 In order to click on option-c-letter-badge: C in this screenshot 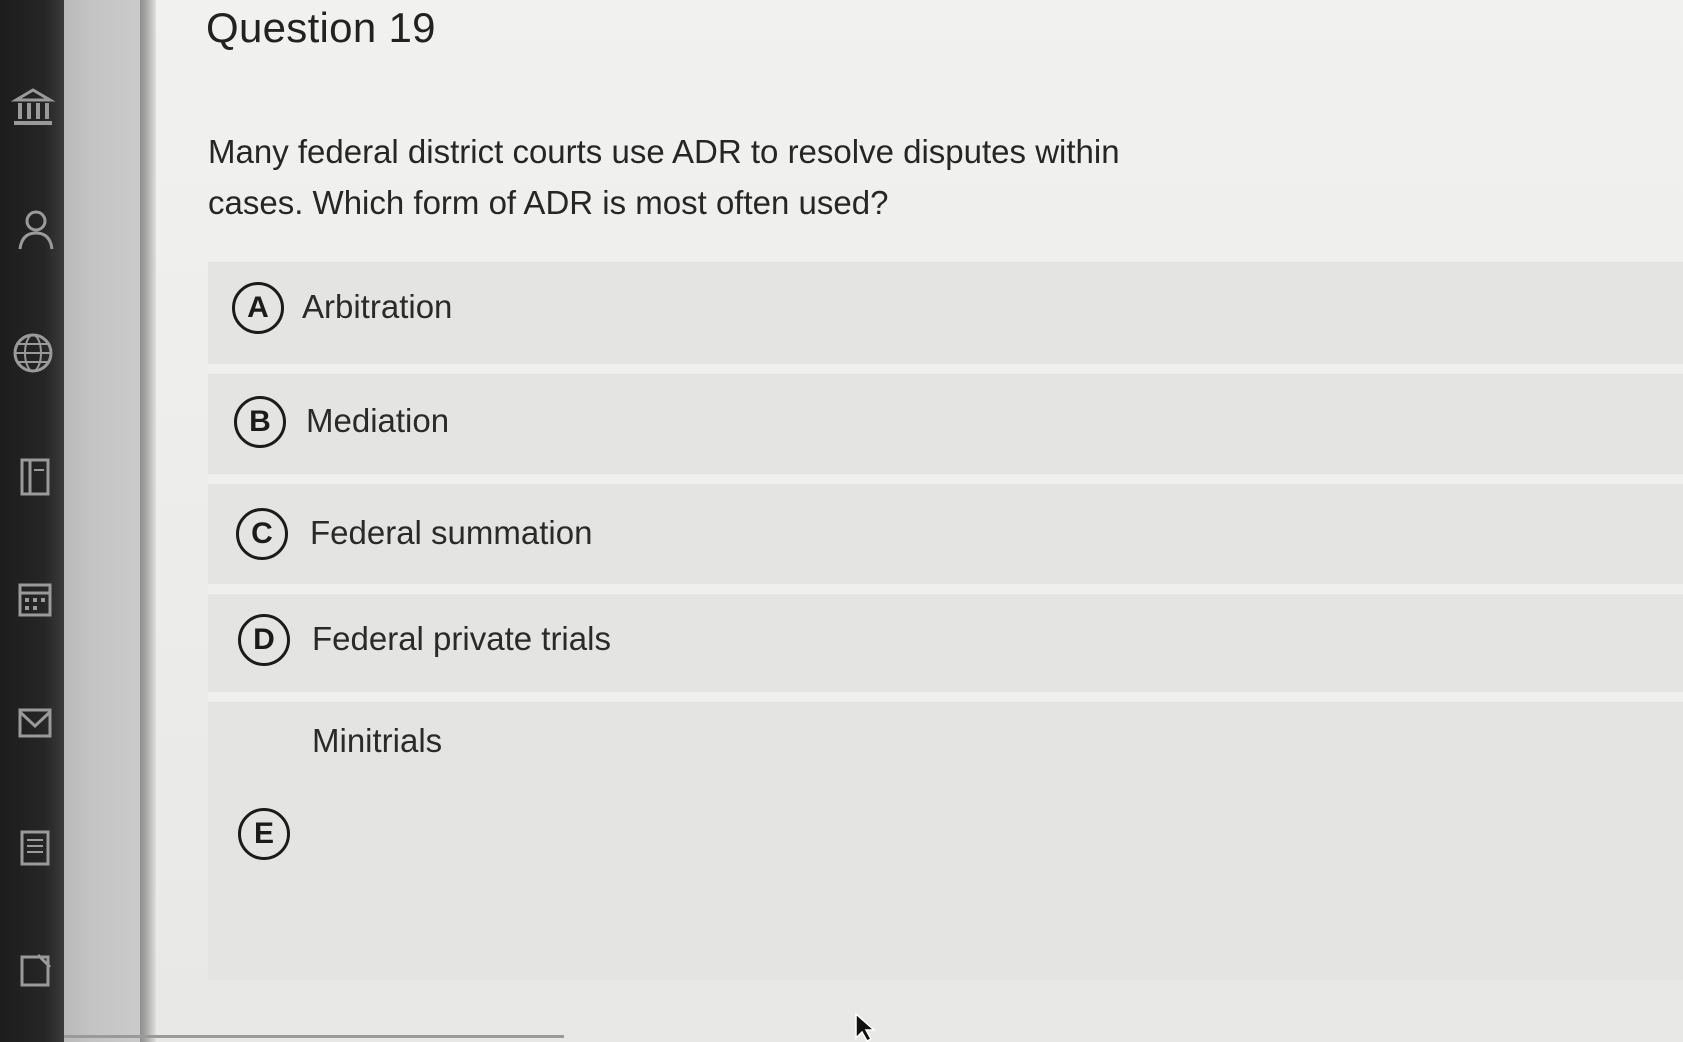, I will do `click(262, 534)`.